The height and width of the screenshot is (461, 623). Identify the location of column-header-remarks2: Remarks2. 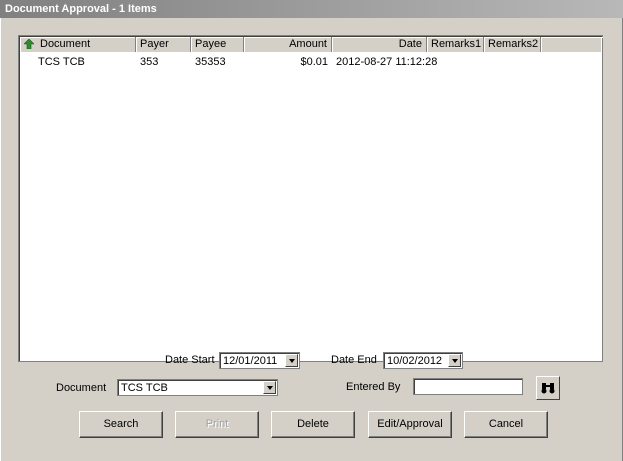
(512, 44).